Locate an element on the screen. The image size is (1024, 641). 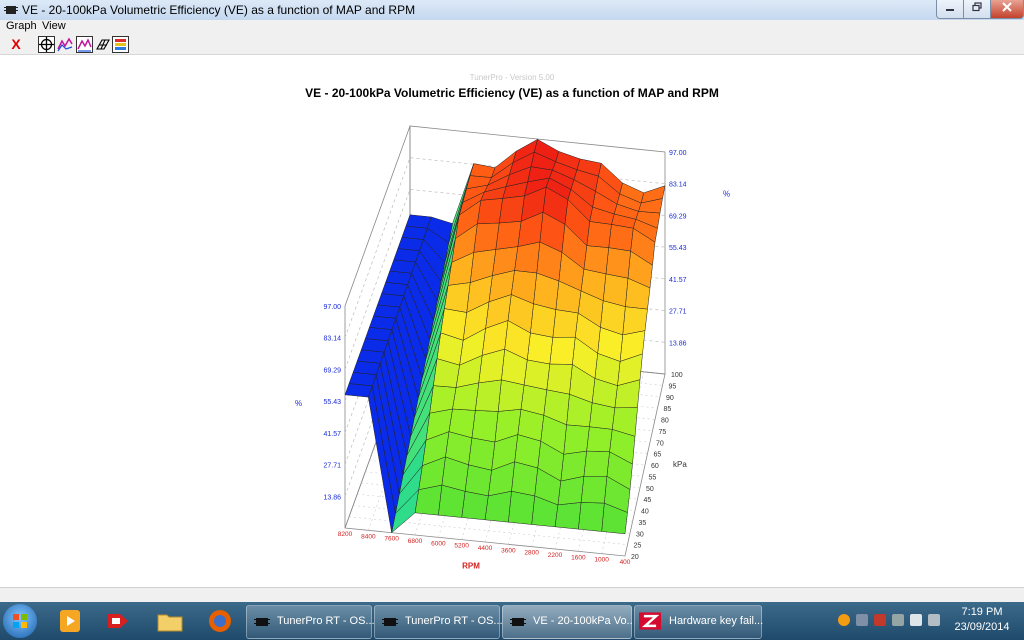
minimize-button is located at coordinates (950, 9).